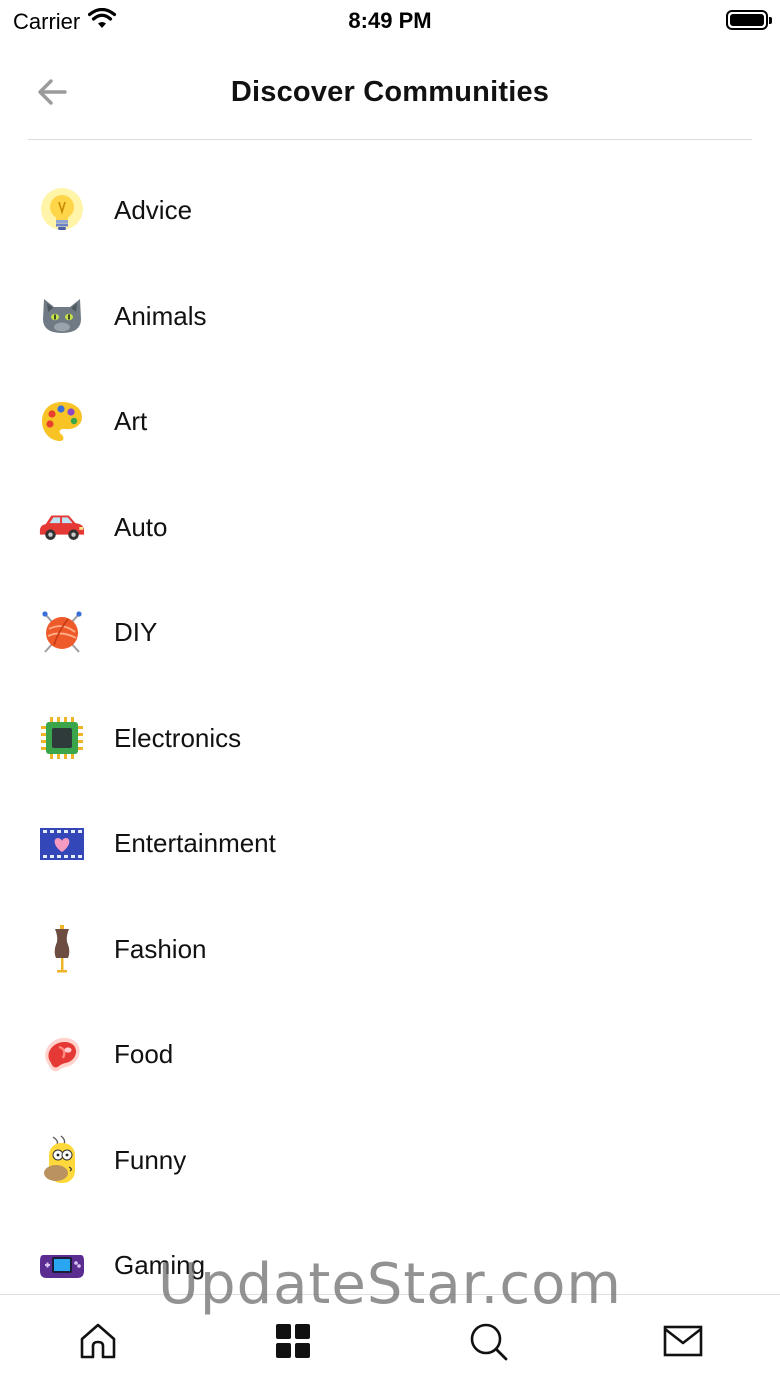 This screenshot has height=1387, width=780. Describe the element at coordinates (390, 1161) in the screenshot. I see `community-item-funny: Funny` at that location.